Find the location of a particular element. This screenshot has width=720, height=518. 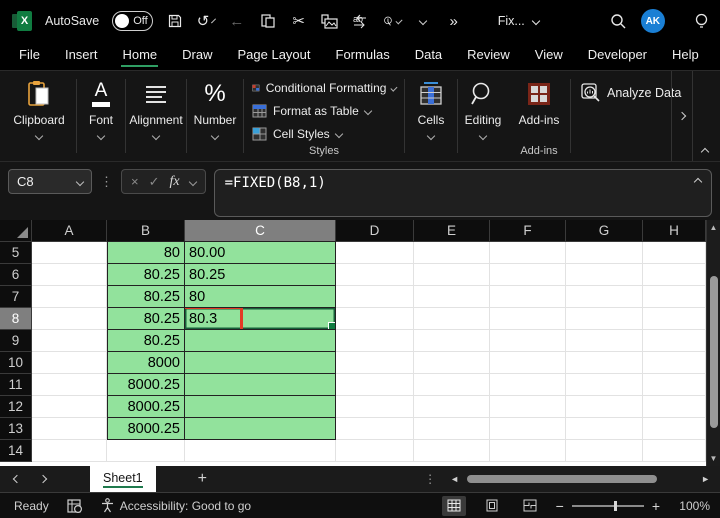

cell-styles-button: Cell Styles is located at coordinates (324, 133).